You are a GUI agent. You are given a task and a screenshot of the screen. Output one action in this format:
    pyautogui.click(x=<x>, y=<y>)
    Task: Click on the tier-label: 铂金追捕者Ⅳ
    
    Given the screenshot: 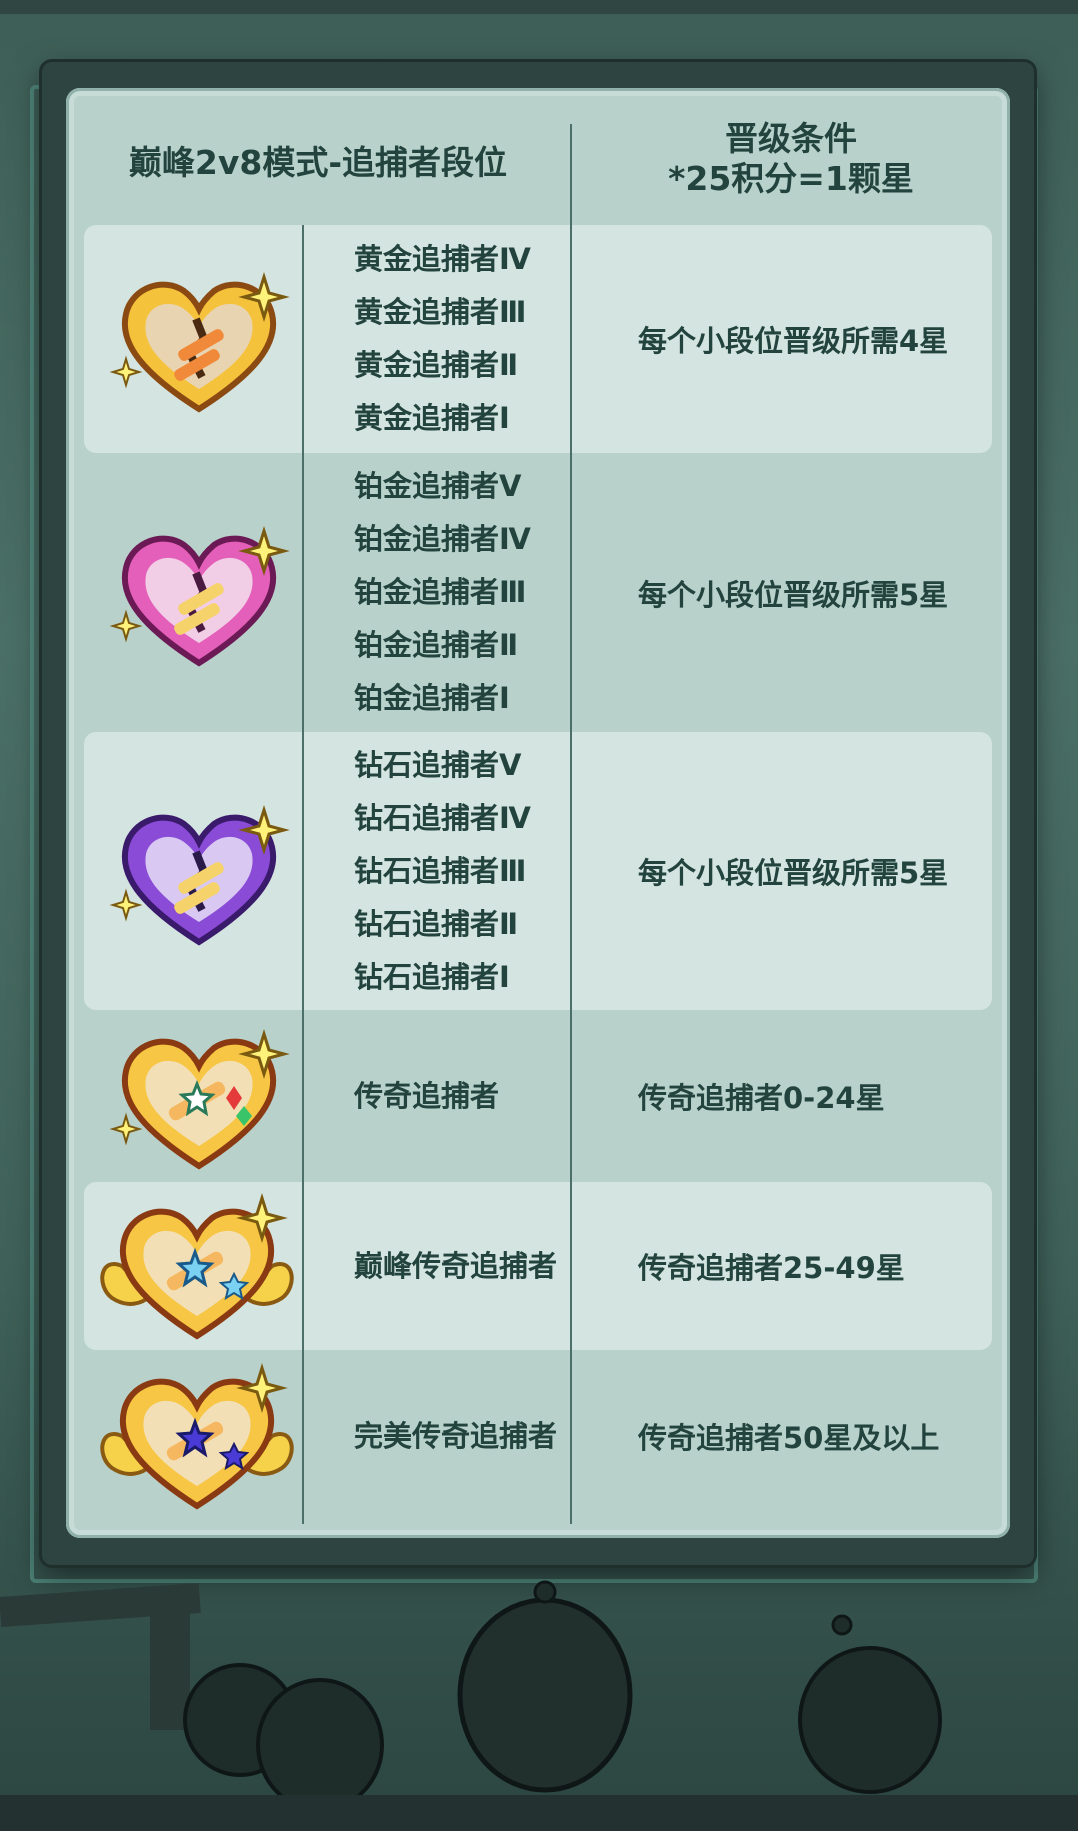 What is the action you would take?
    pyautogui.click(x=442, y=539)
    